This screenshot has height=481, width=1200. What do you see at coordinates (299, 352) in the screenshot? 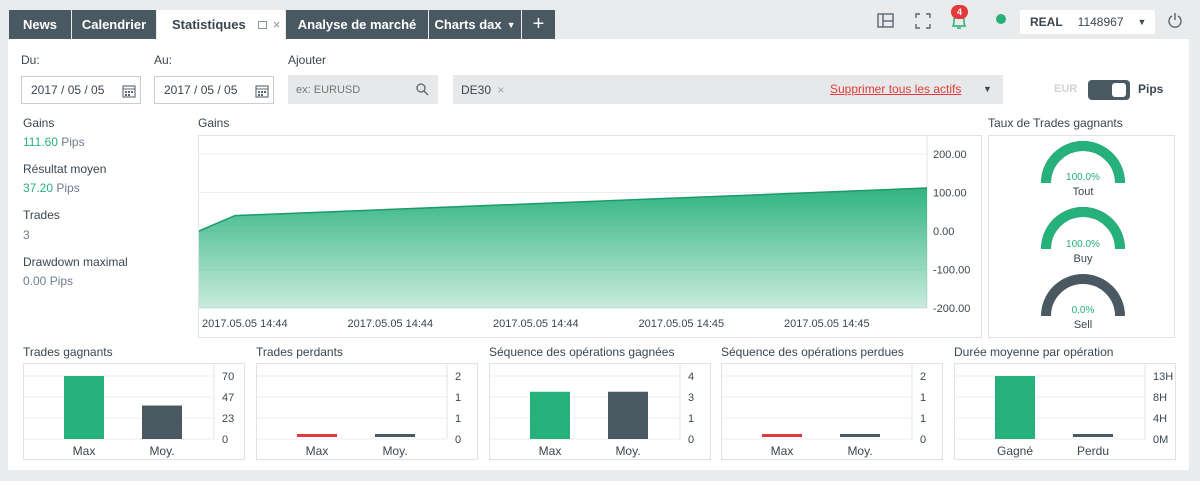
I see `bar-chart-title: Trades perdants` at bounding box center [299, 352].